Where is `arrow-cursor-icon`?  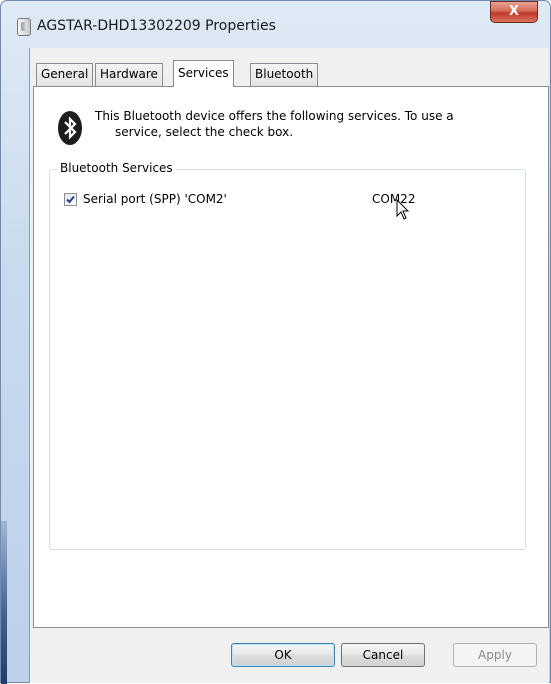
arrow-cursor-icon is located at coordinates (403, 209).